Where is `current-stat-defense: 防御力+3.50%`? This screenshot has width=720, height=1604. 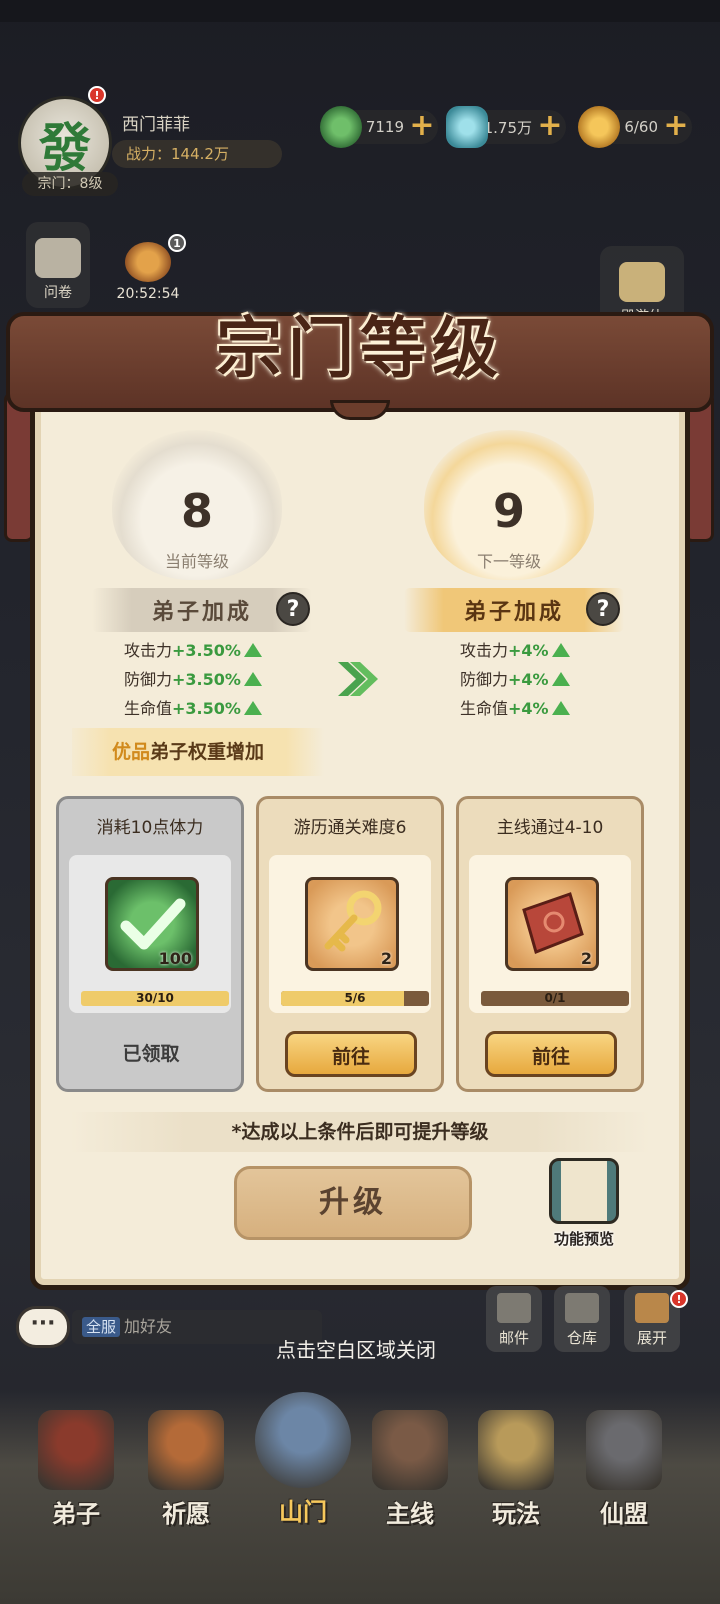
current-stat-defense: 防御力+3.50% is located at coordinates (209, 679).